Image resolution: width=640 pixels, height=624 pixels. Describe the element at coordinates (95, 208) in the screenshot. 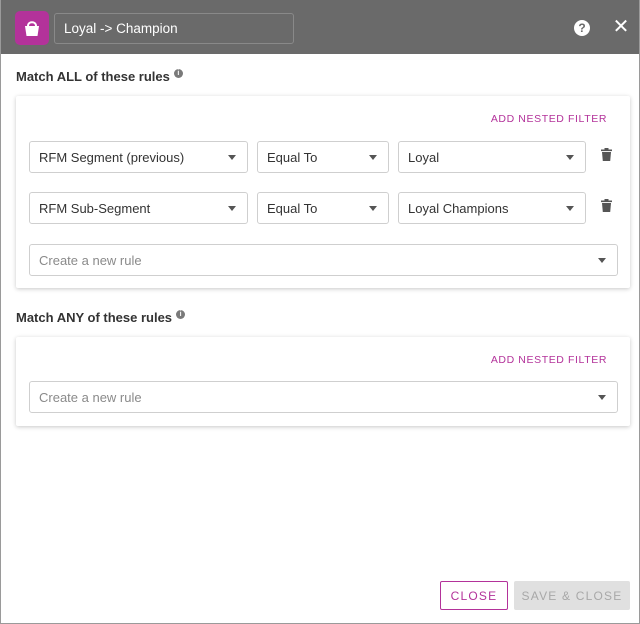

I see `rule-field-value: RFM Sub-Segment` at that location.